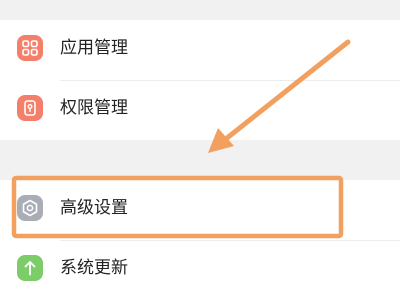 This screenshot has height=300, width=400. What do you see at coordinates (30, 208) in the screenshot?
I see `gear-icon` at bounding box center [30, 208].